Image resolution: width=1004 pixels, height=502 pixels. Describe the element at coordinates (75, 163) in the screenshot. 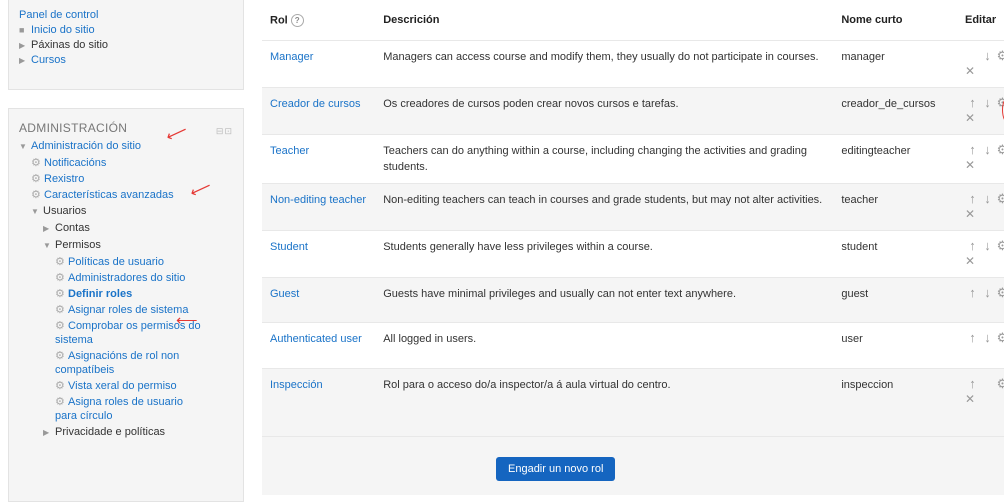

I see `admin-tree-item-label: Notificacións` at that location.